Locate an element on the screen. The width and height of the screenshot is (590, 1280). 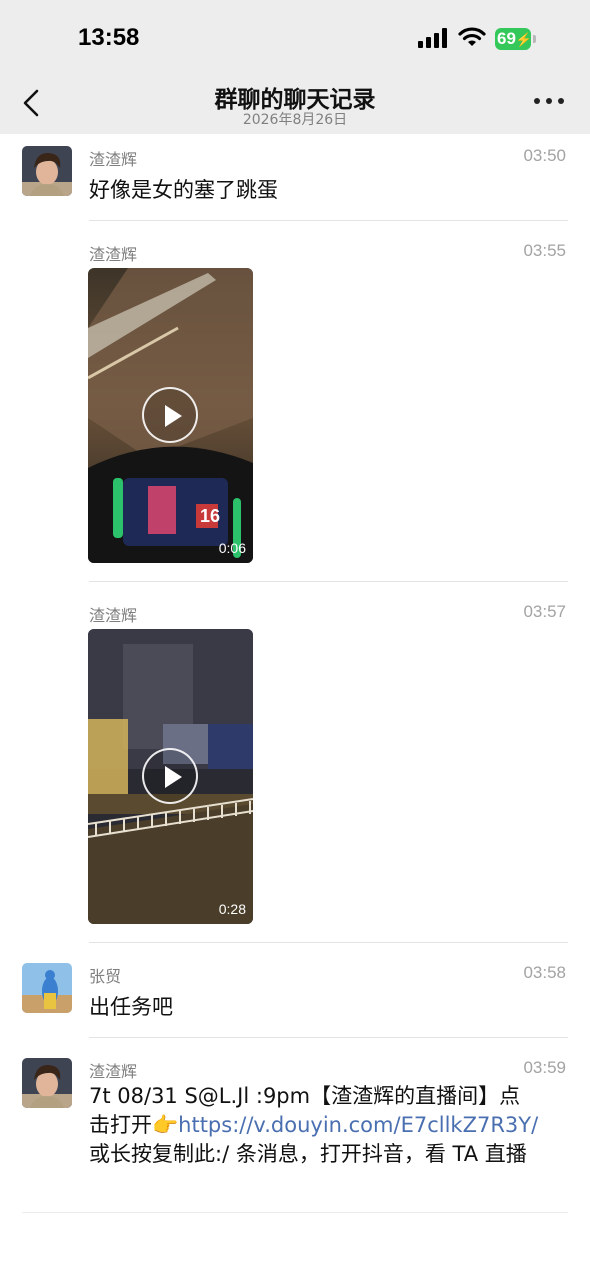
message-text: 好像是女的塞了跳蛋 is located at coordinates (183, 189).